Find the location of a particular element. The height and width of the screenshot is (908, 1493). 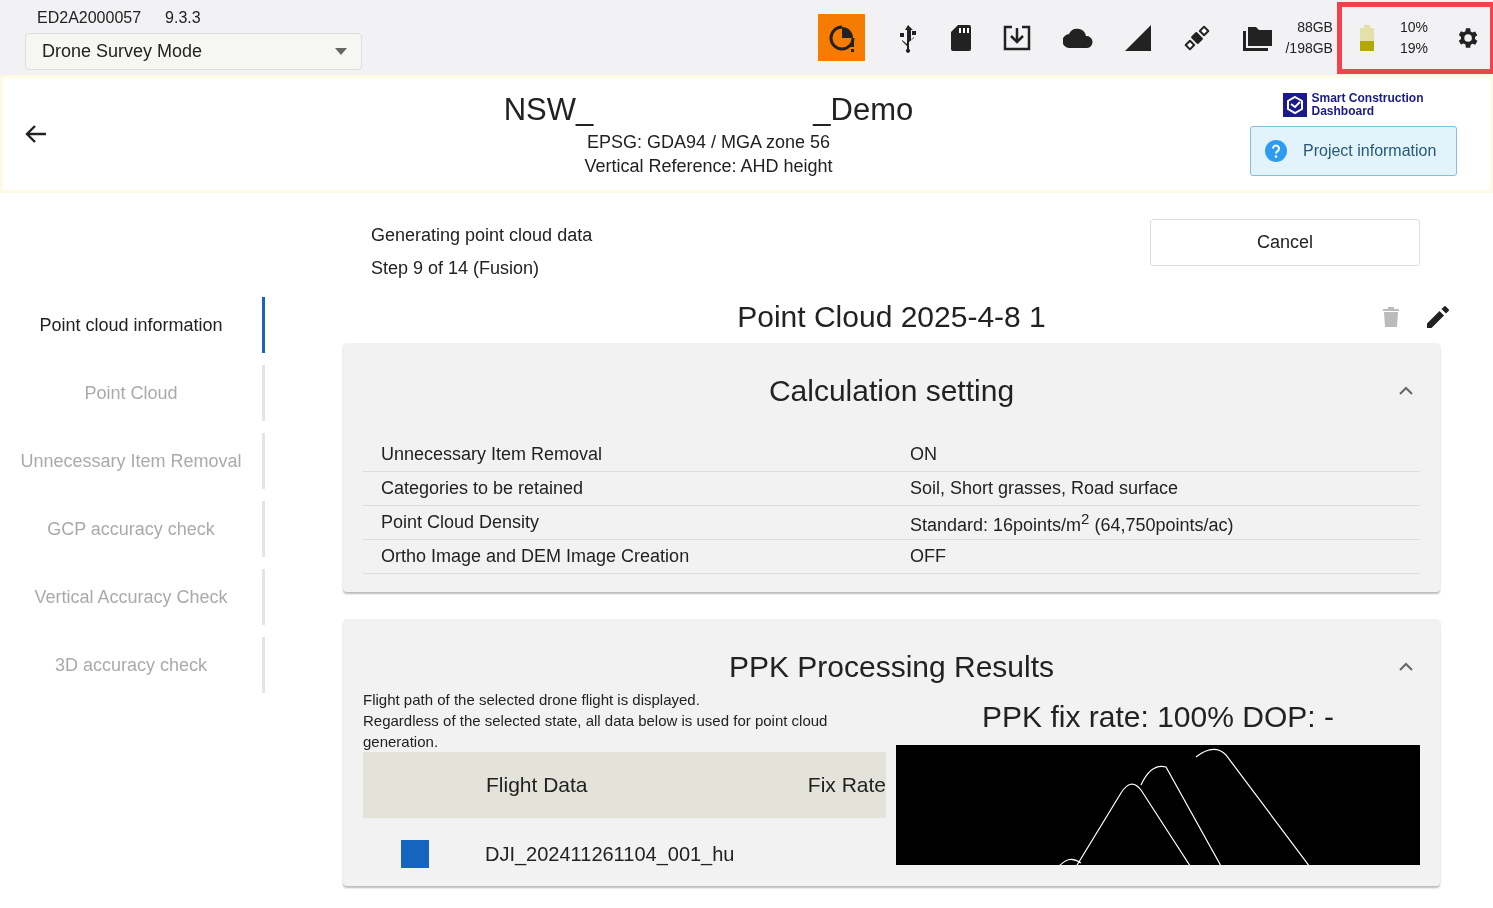

column-header: Flight Data is located at coordinates (537, 785).